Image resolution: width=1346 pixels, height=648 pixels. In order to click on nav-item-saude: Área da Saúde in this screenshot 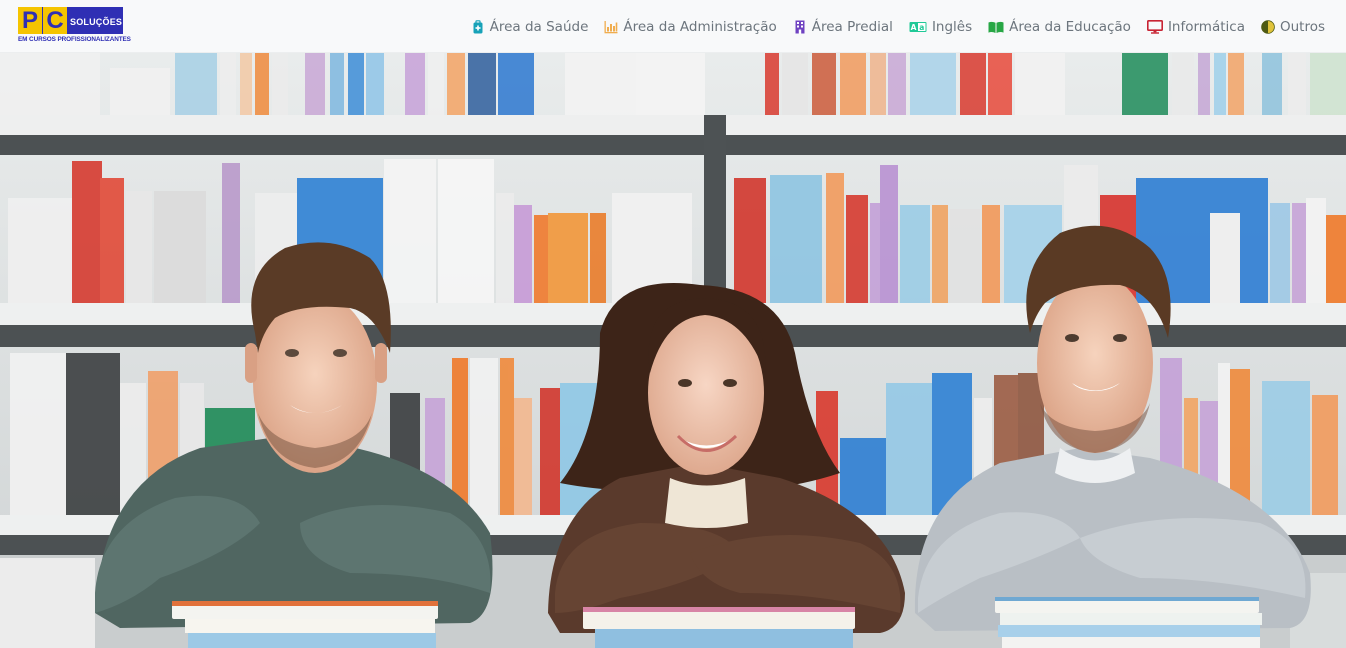, I will do `click(530, 26)`.